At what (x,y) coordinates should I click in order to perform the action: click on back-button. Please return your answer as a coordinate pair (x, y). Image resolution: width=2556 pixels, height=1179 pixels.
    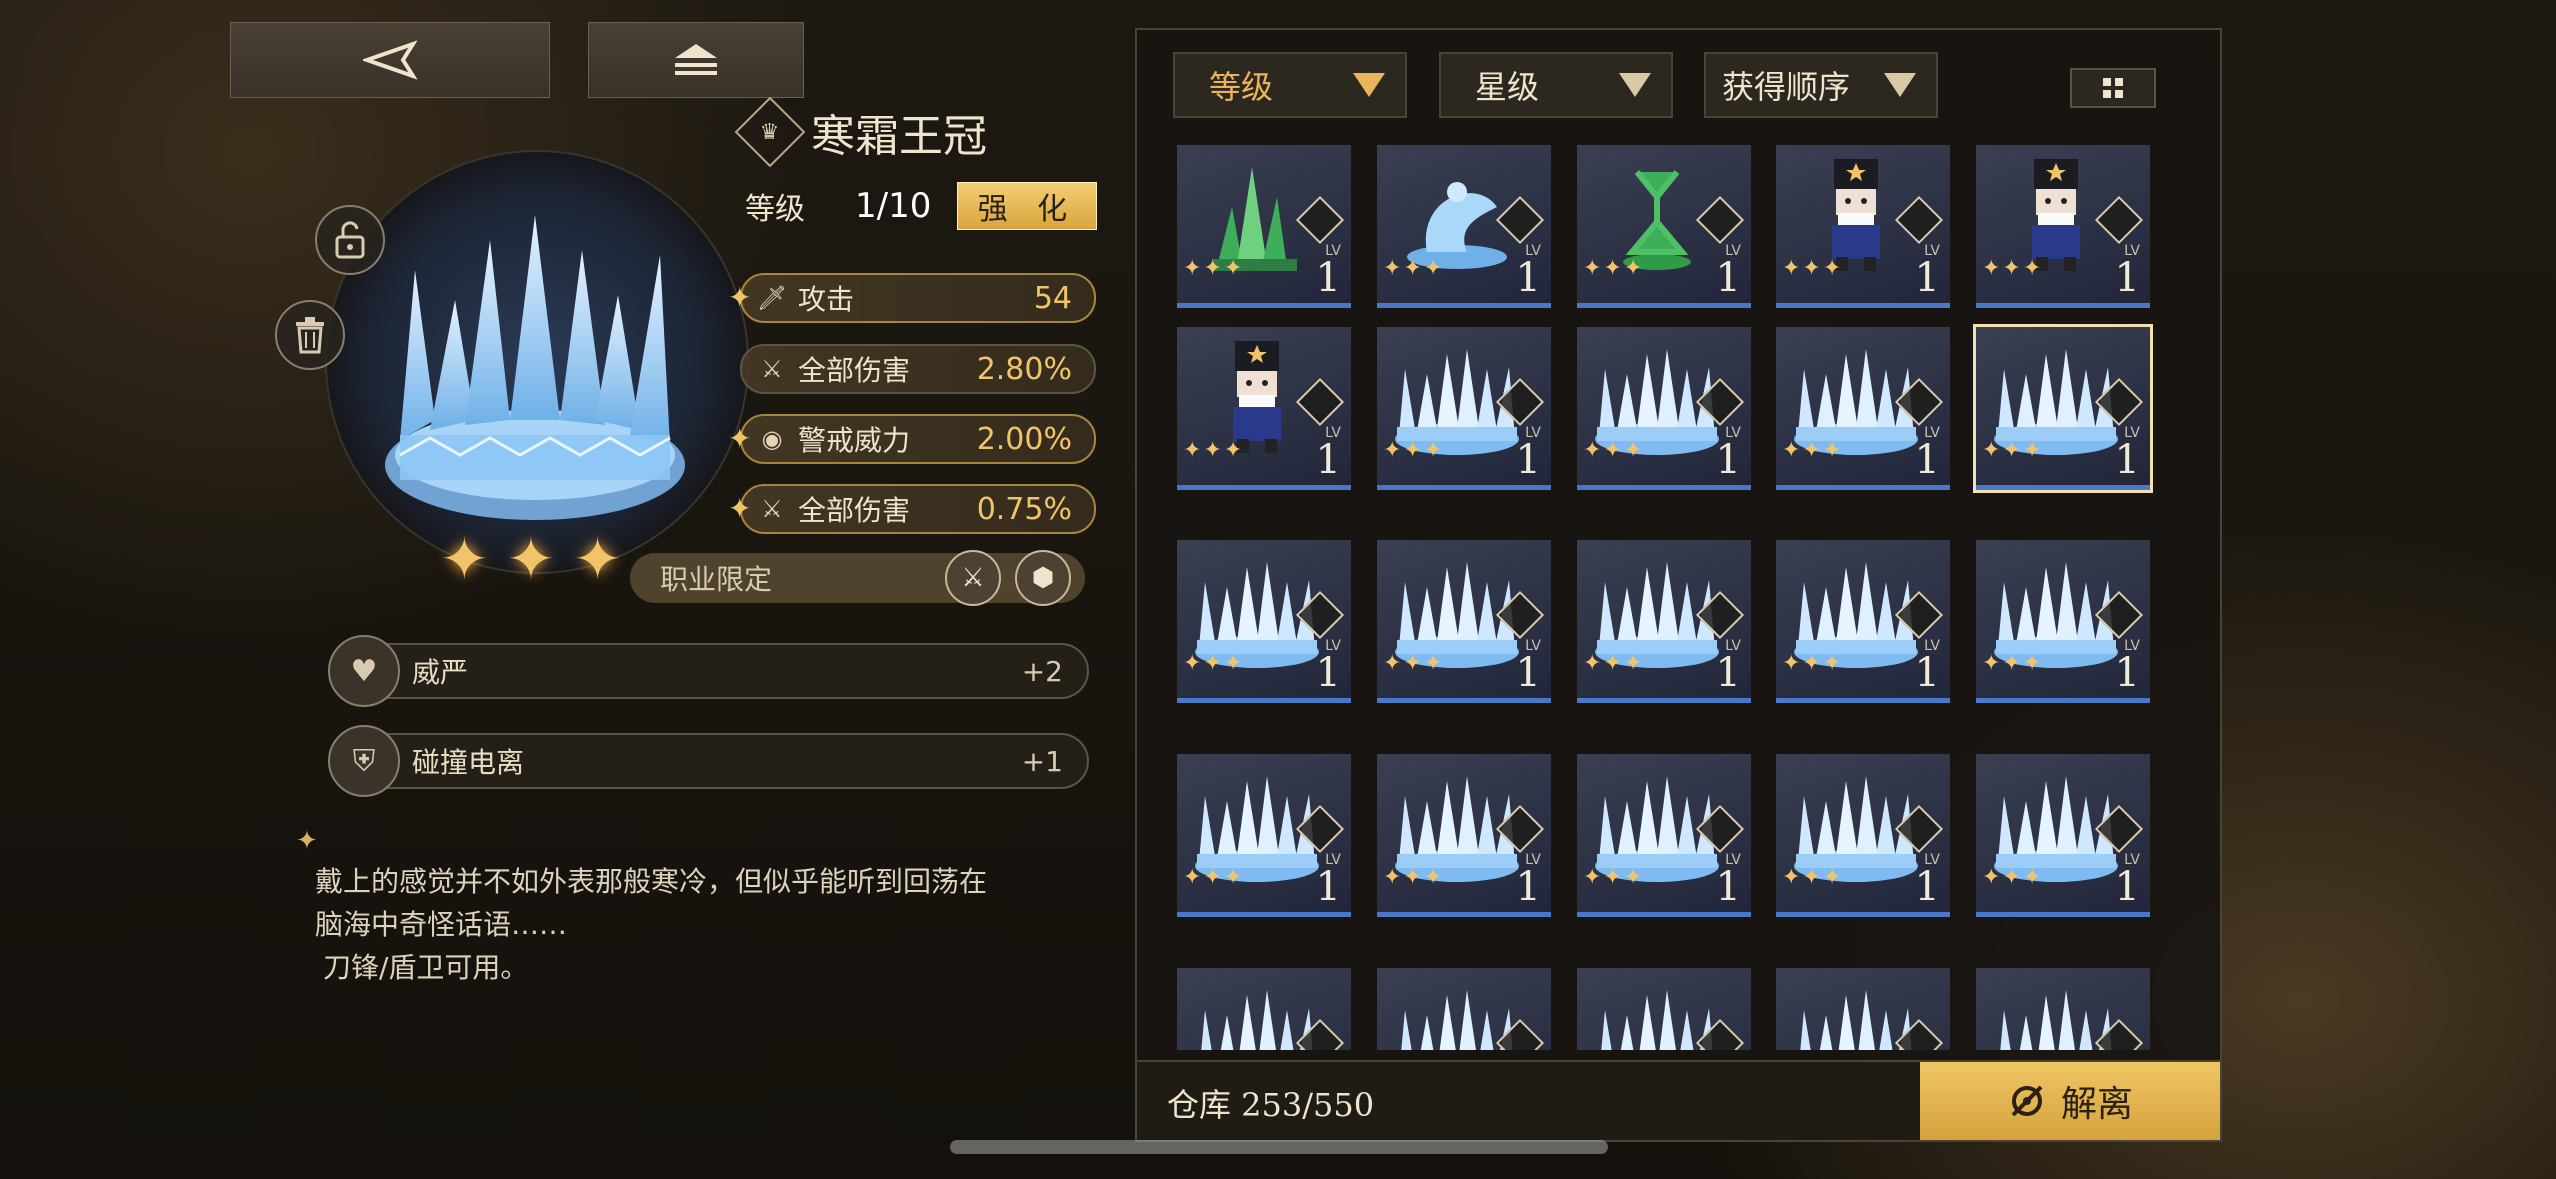
    Looking at the image, I should click on (390, 60).